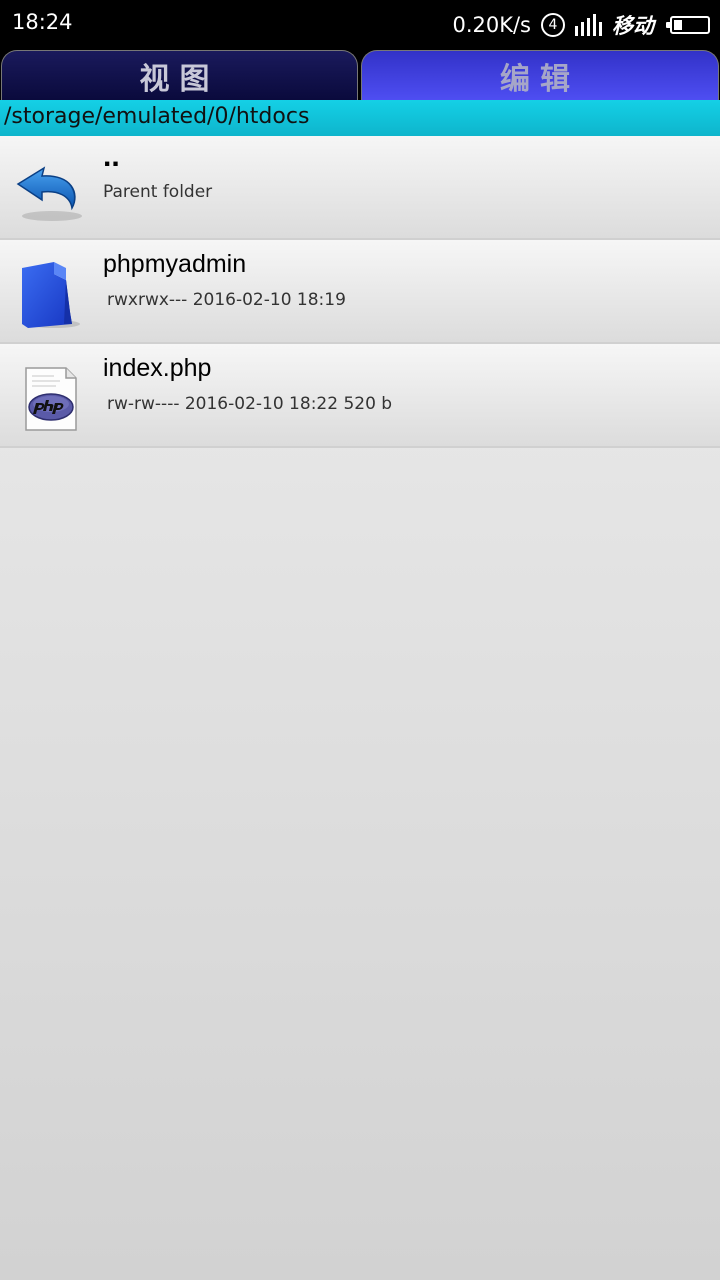  I want to click on network-speed: 0.20K/s, so click(491, 25).